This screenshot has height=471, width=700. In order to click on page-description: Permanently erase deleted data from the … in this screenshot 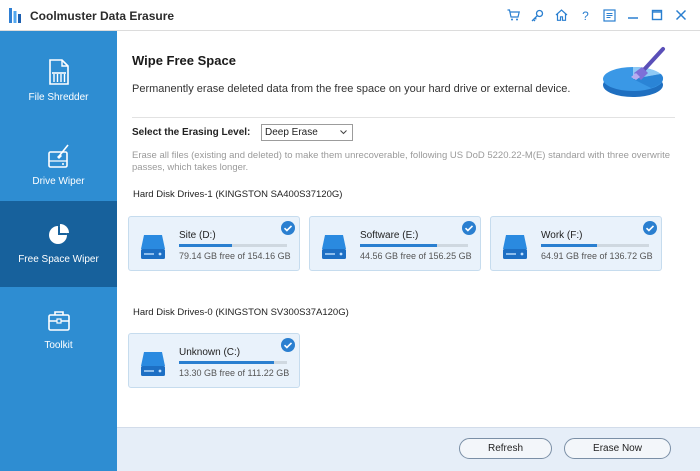, I will do `click(351, 89)`.